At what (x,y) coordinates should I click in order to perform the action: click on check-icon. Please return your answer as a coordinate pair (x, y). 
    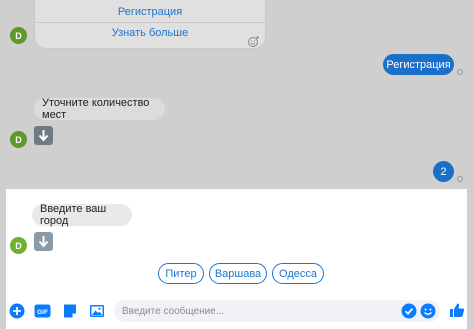
    Looking at the image, I should click on (409, 311).